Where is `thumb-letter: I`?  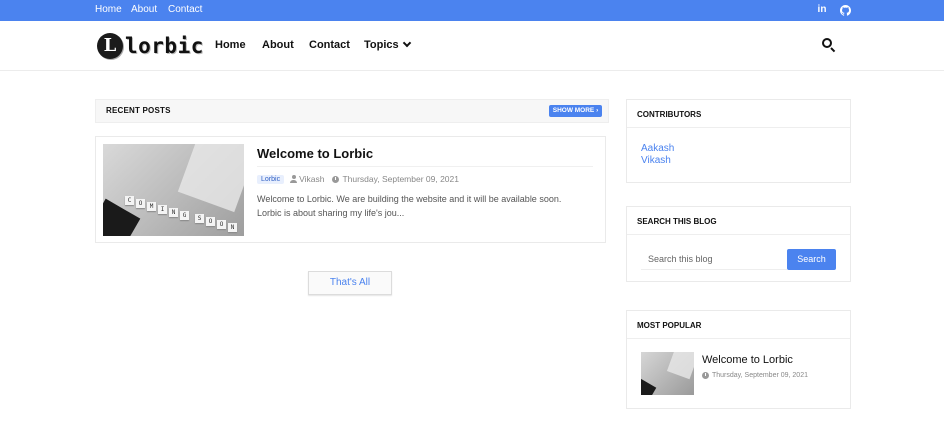 thumb-letter: I is located at coordinates (162, 209).